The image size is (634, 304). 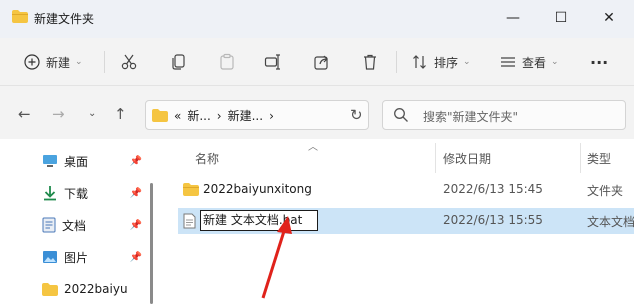 What do you see at coordinates (493, 189) in the screenshot?
I see `file-modified: 2022/6/13 15:45` at bounding box center [493, 189].